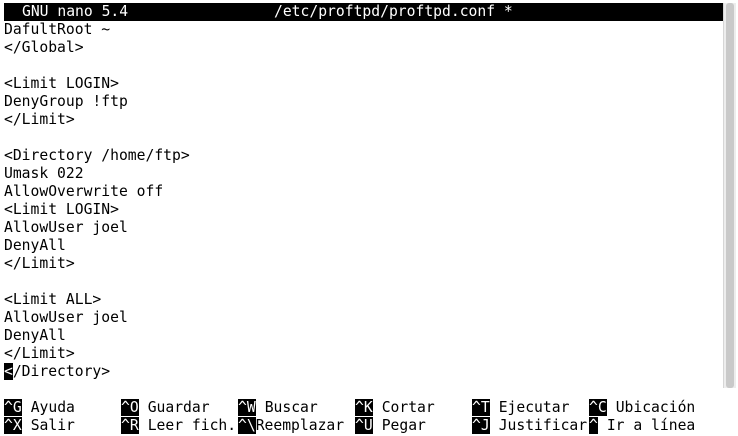  Describe the element at coordinates (130, 407) in the screenshot. I see `shortcut-key: ^O` at that location.